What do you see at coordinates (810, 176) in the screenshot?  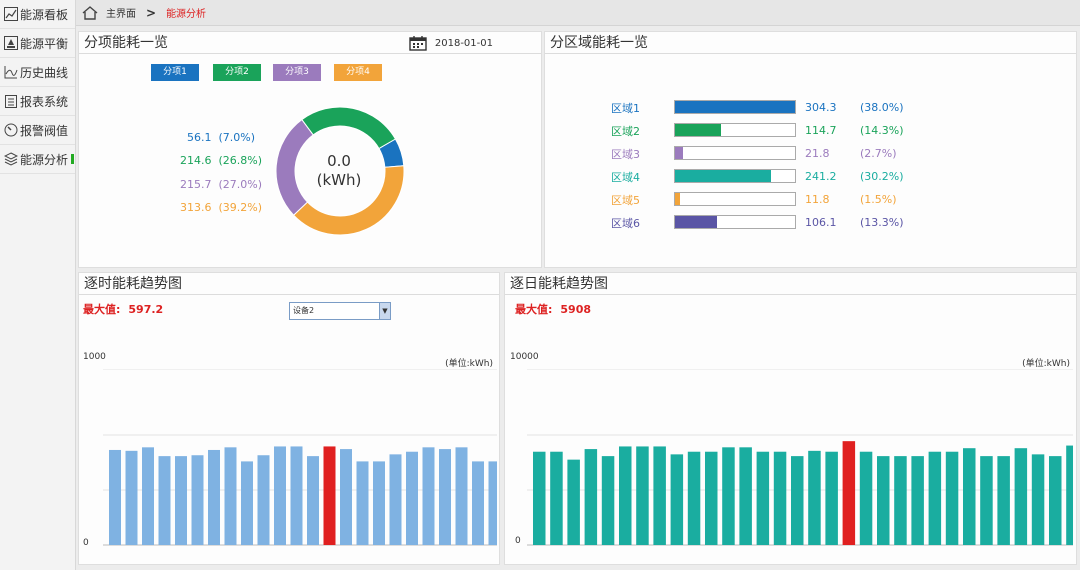 I see `zone-row: 区域4 241.2 (30.2%)` at bounding box center [810, 176].